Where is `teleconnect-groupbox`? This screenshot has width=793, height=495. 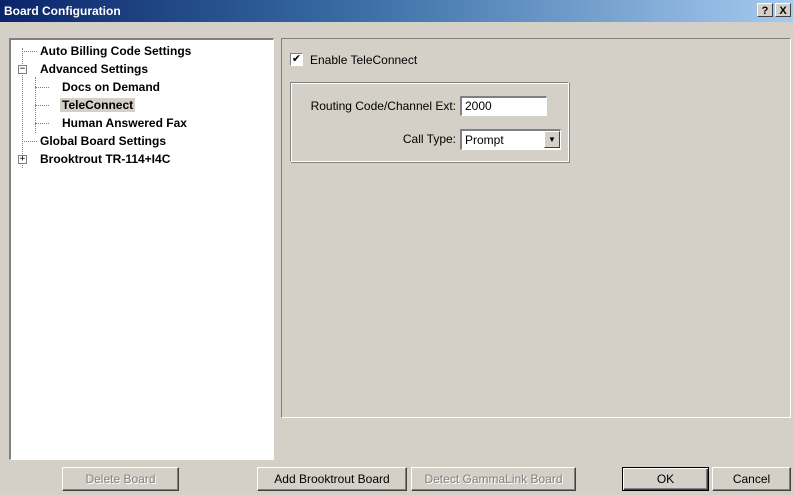
teleconnect-groupbox is located at coordinates (429, 122).